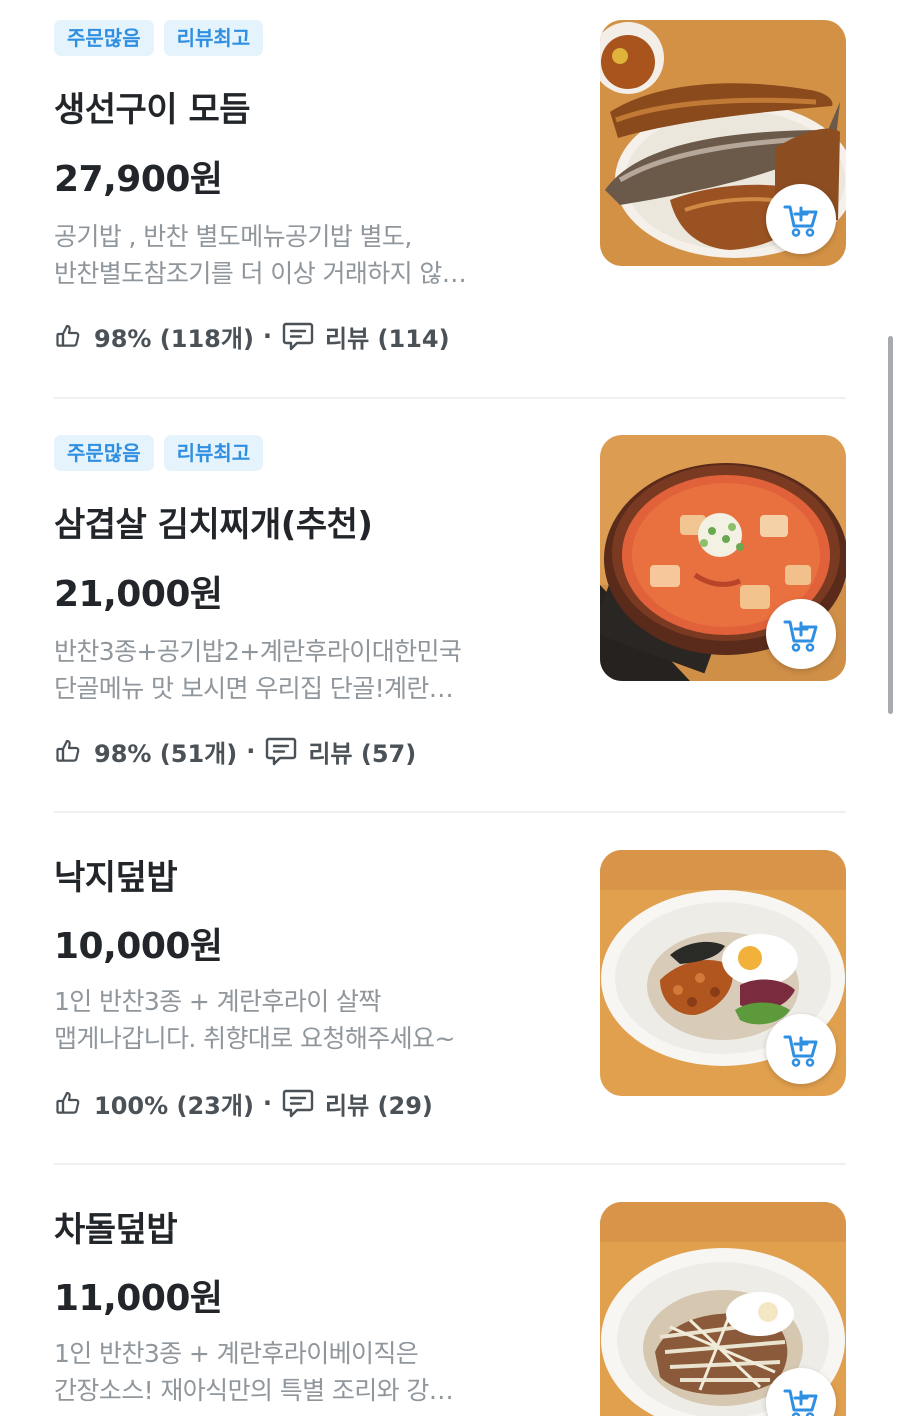 The image size is (900, 1416). Describe the element at coordinates (254, 1038) in the screenshot. I see `description-line: 맵게나갑니다. 취향대로 요청해주세요~` at that location.